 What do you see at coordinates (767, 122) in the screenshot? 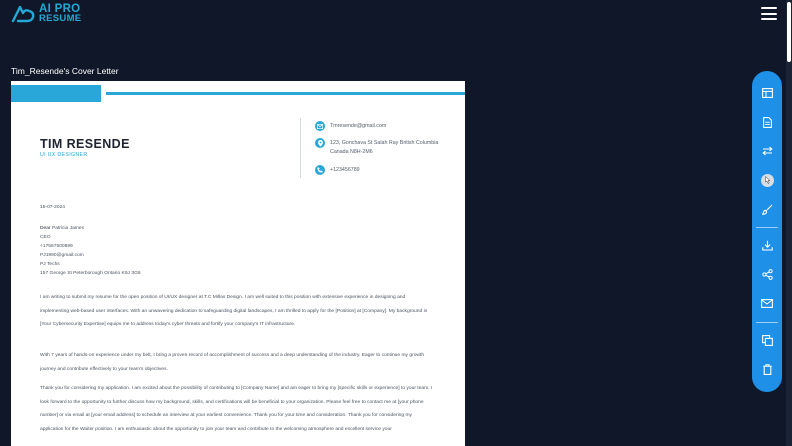
I see `document-icon` at bounding box center [767, 122].